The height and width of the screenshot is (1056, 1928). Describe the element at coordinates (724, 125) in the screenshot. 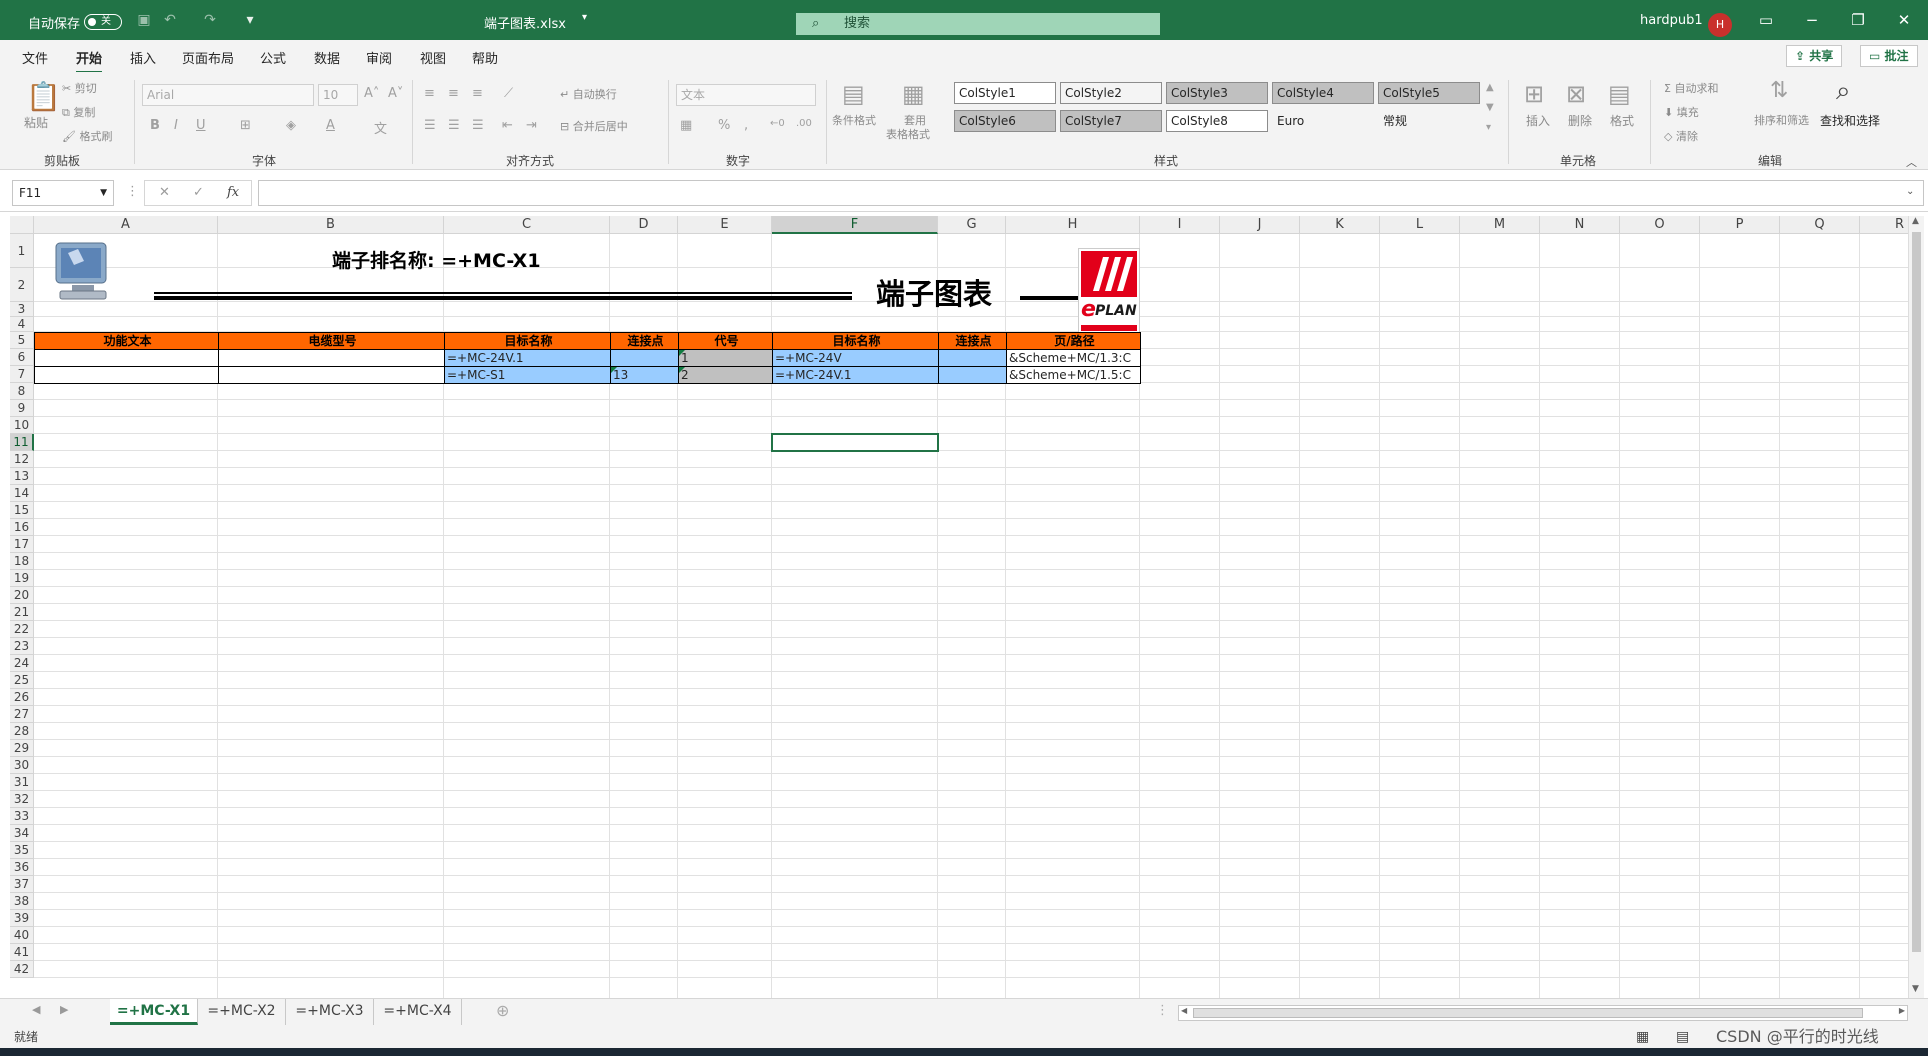

I see `percent-icon: %` at that location.